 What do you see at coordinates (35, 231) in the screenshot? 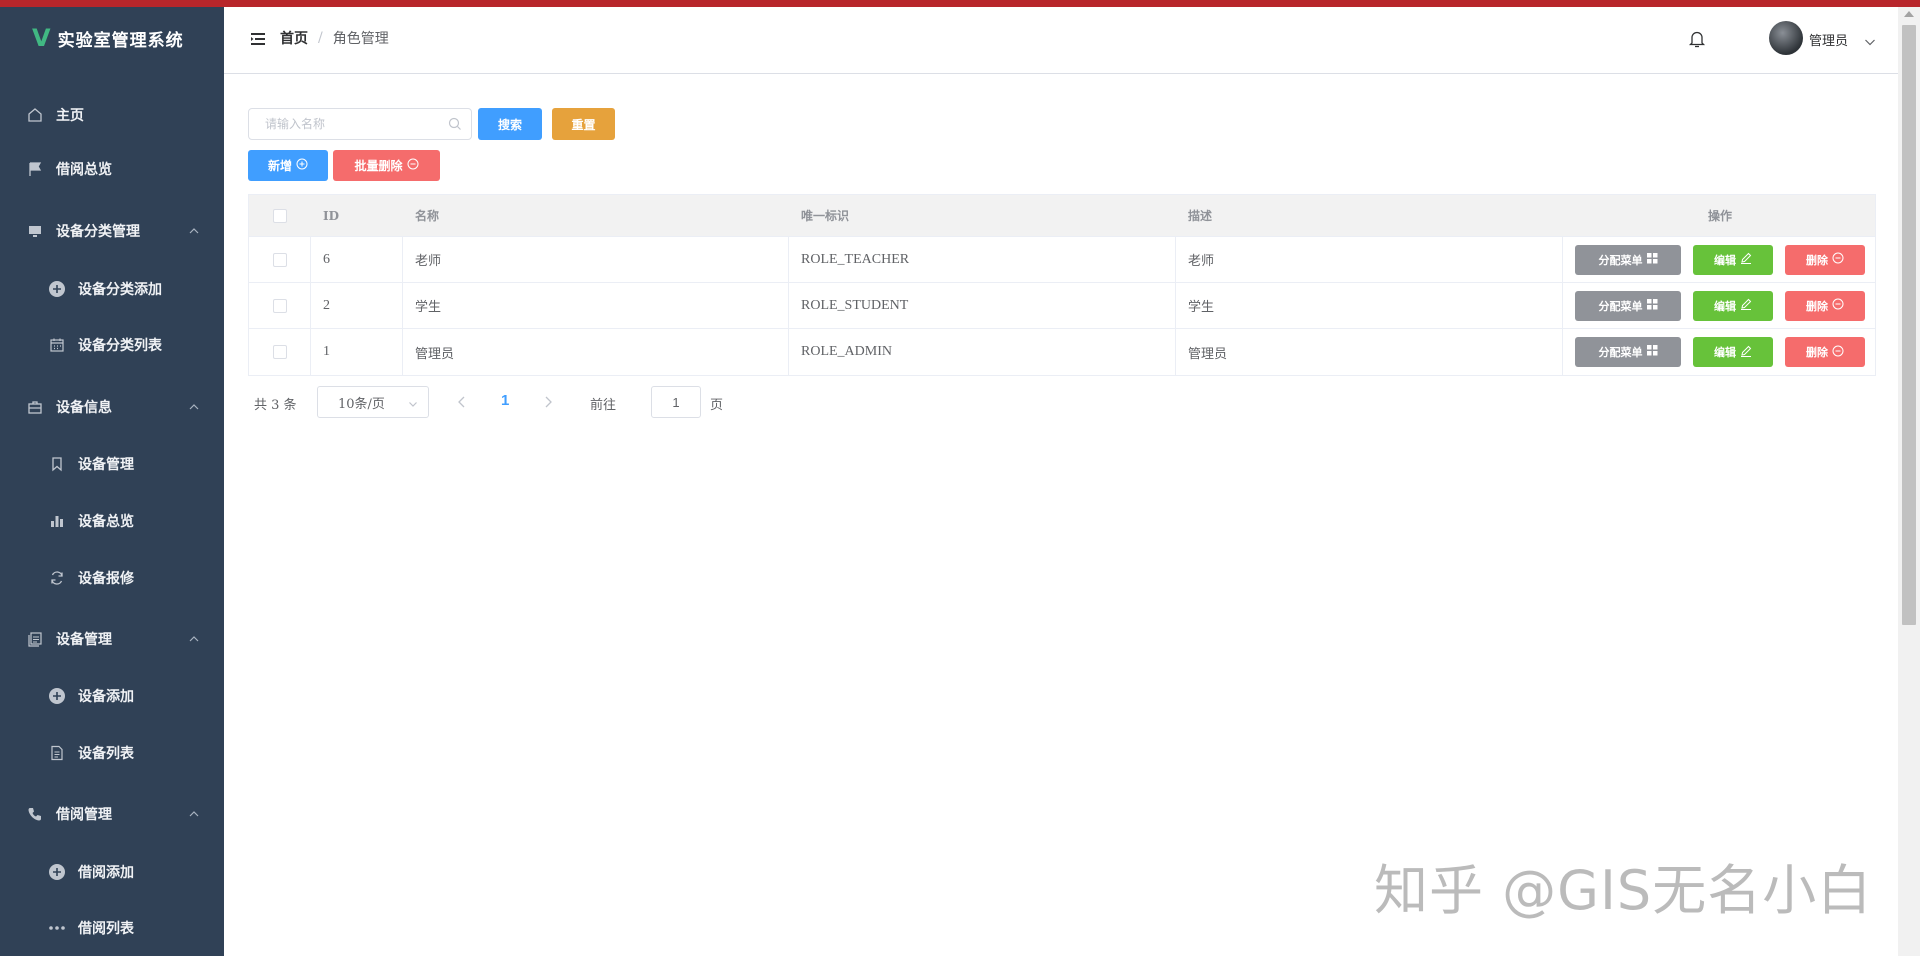
I see `monitor-icon` at bounding box center [35, 231].